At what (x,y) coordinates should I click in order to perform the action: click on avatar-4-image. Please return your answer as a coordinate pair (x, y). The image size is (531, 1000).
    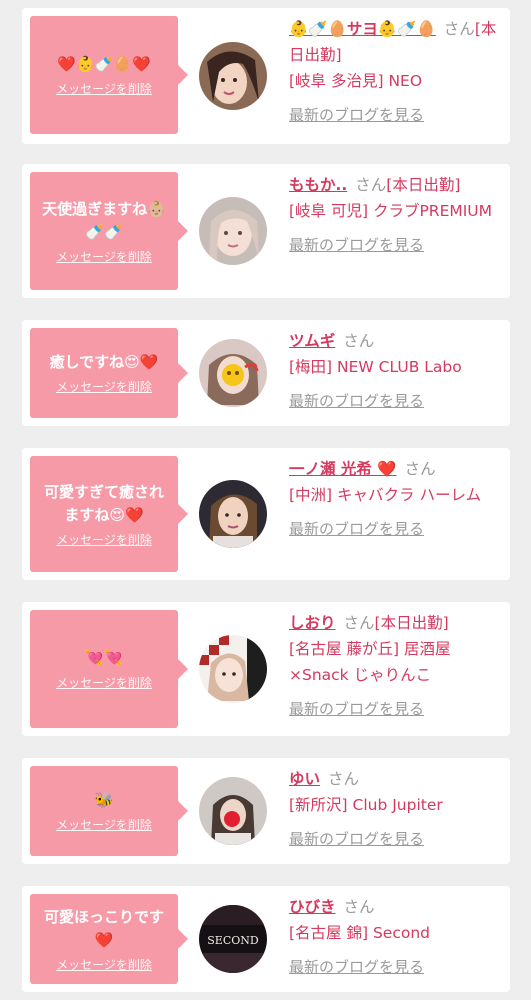
    Looking at the image, I should click on (233, 514).